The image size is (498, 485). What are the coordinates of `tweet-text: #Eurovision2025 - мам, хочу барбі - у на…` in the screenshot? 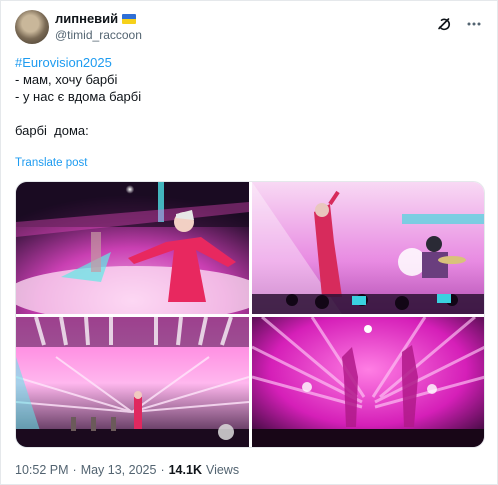 It's located at (78, 96).